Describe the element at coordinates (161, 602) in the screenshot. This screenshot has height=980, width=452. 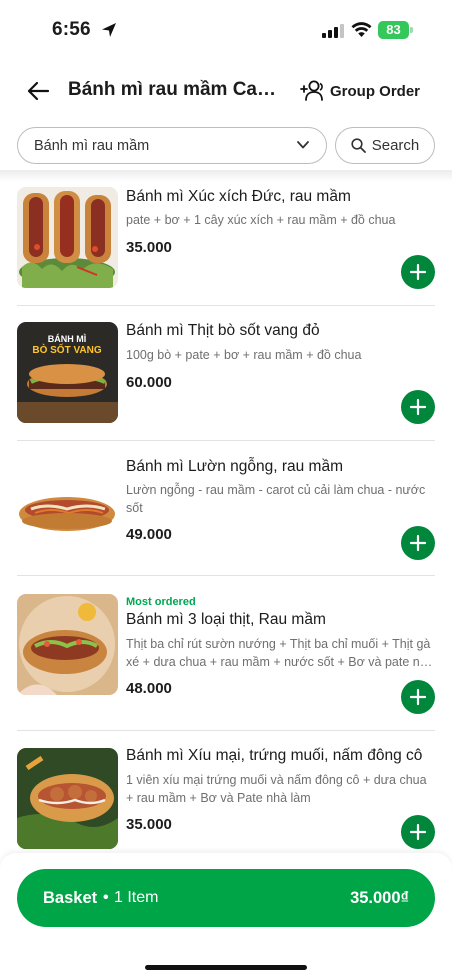
I see `most-ordered-badge: Most ordered` at that location.